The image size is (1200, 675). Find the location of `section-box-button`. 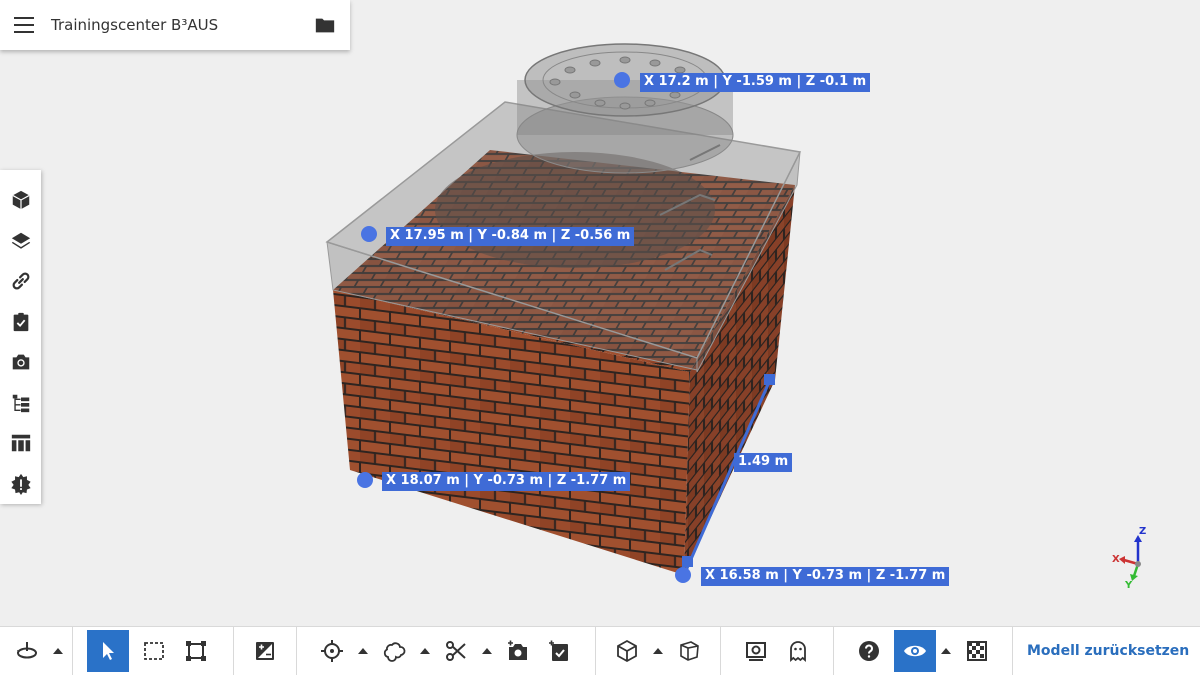

section-box-button is located at coordinates (196, 651).